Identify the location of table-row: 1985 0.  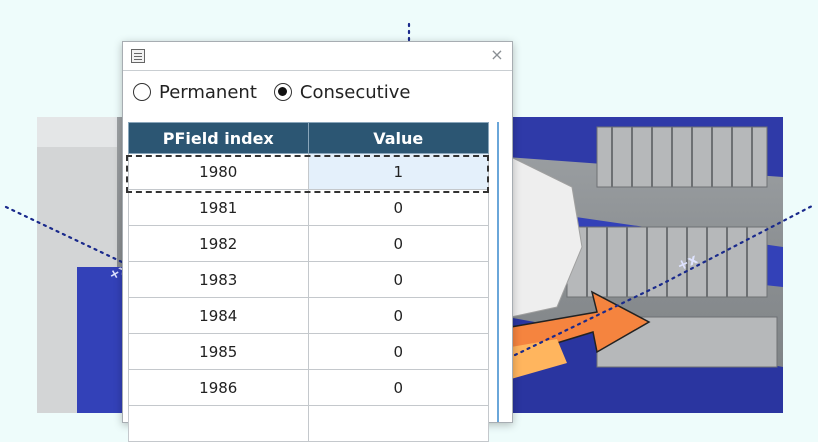
(308, 352).